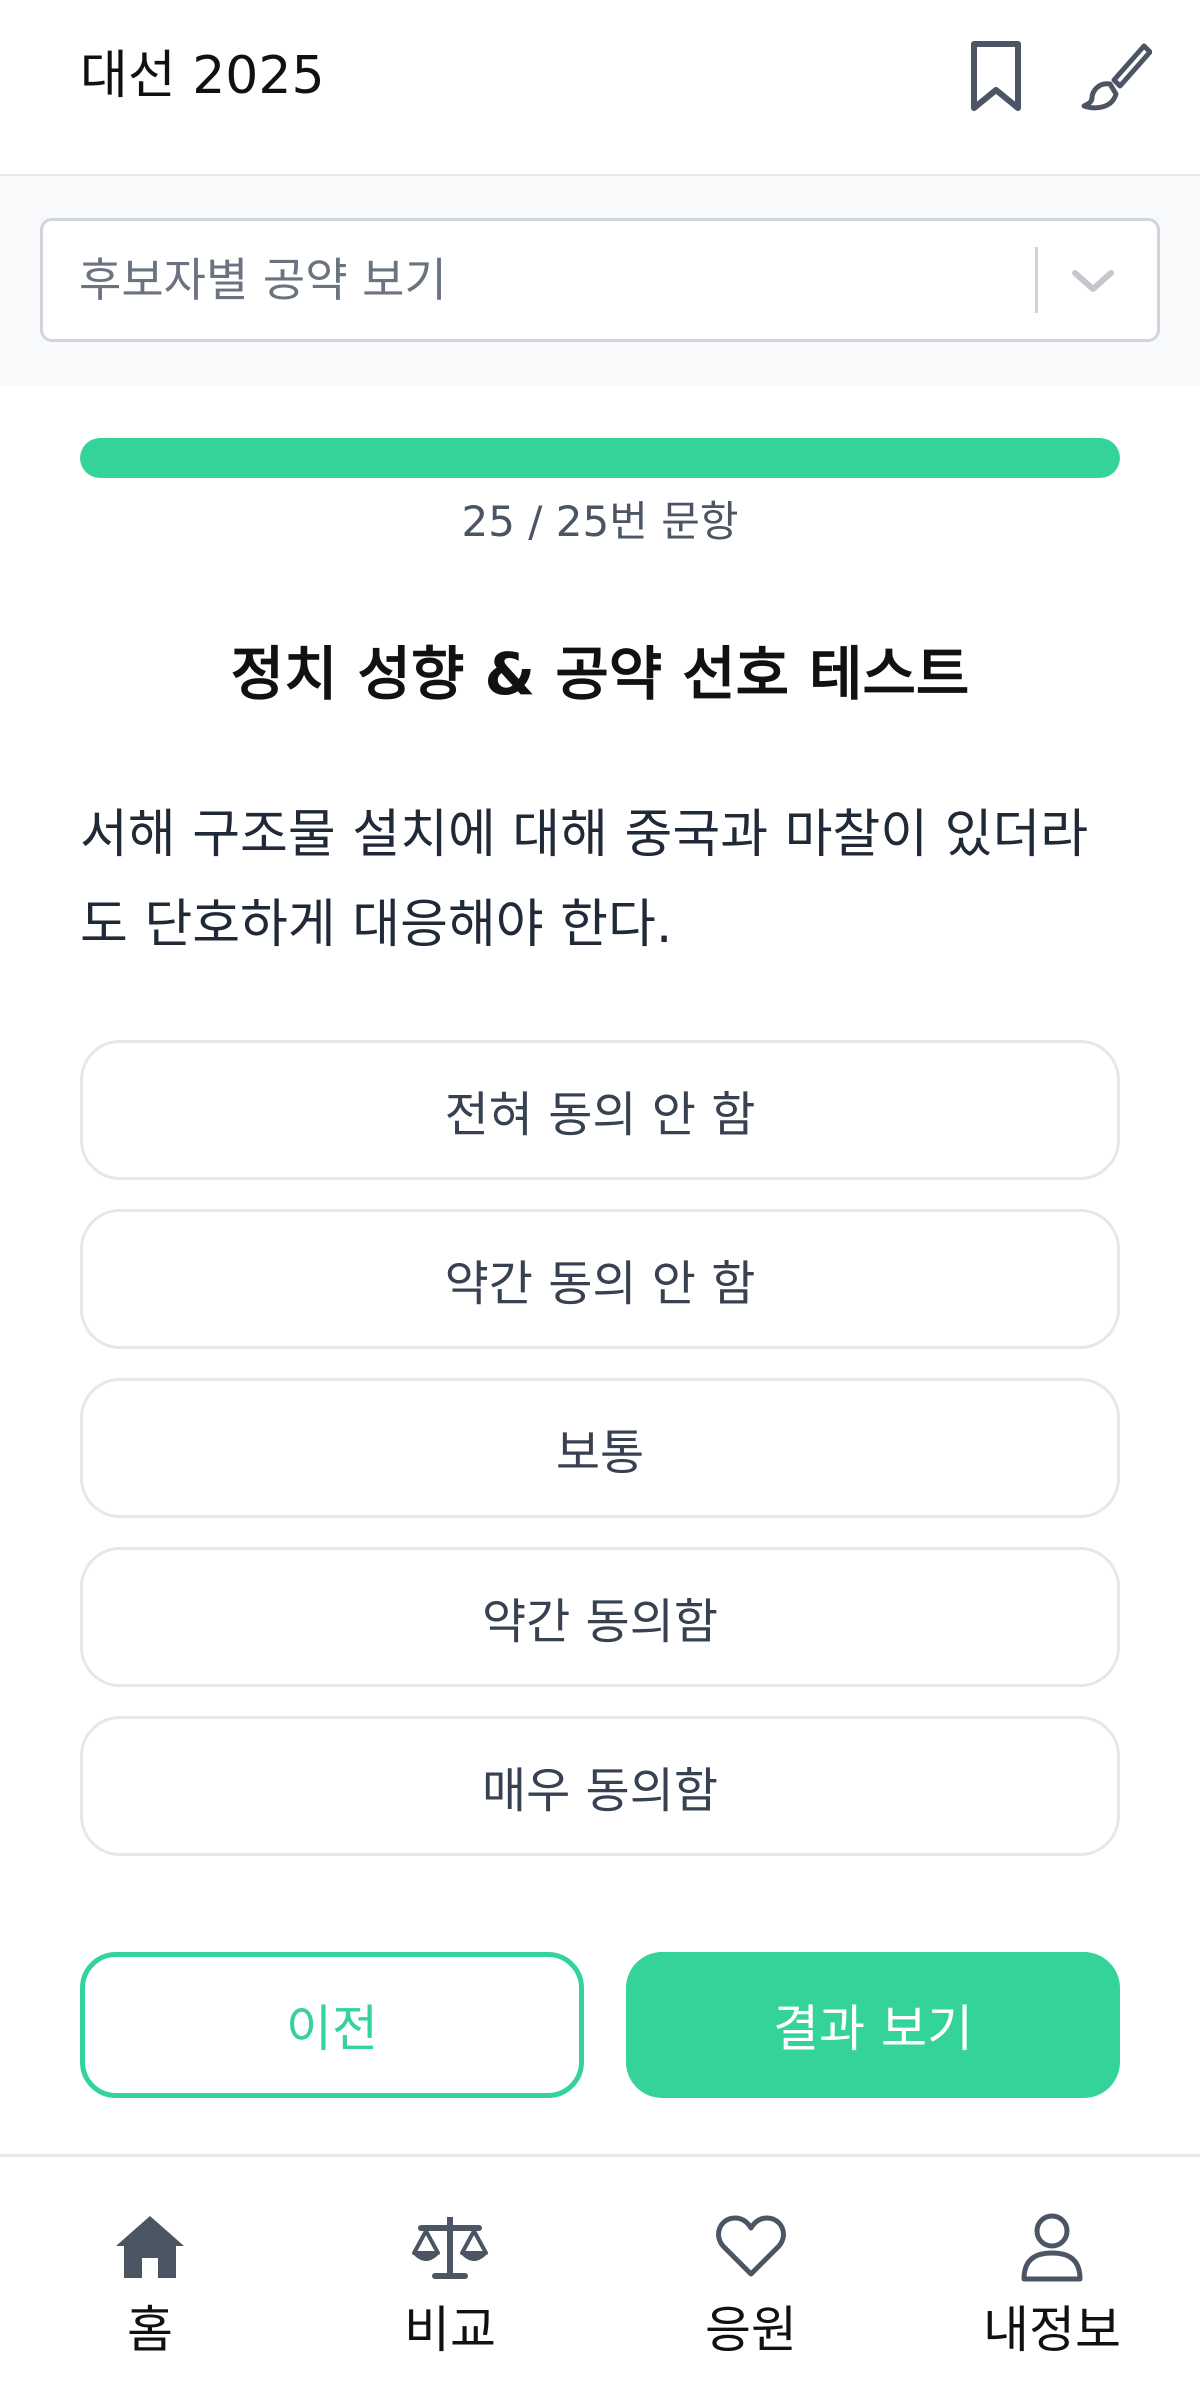  Describe the element at coordinates (202, 76) in the screenshot. I see `app-title: 대선 2025` at that location.